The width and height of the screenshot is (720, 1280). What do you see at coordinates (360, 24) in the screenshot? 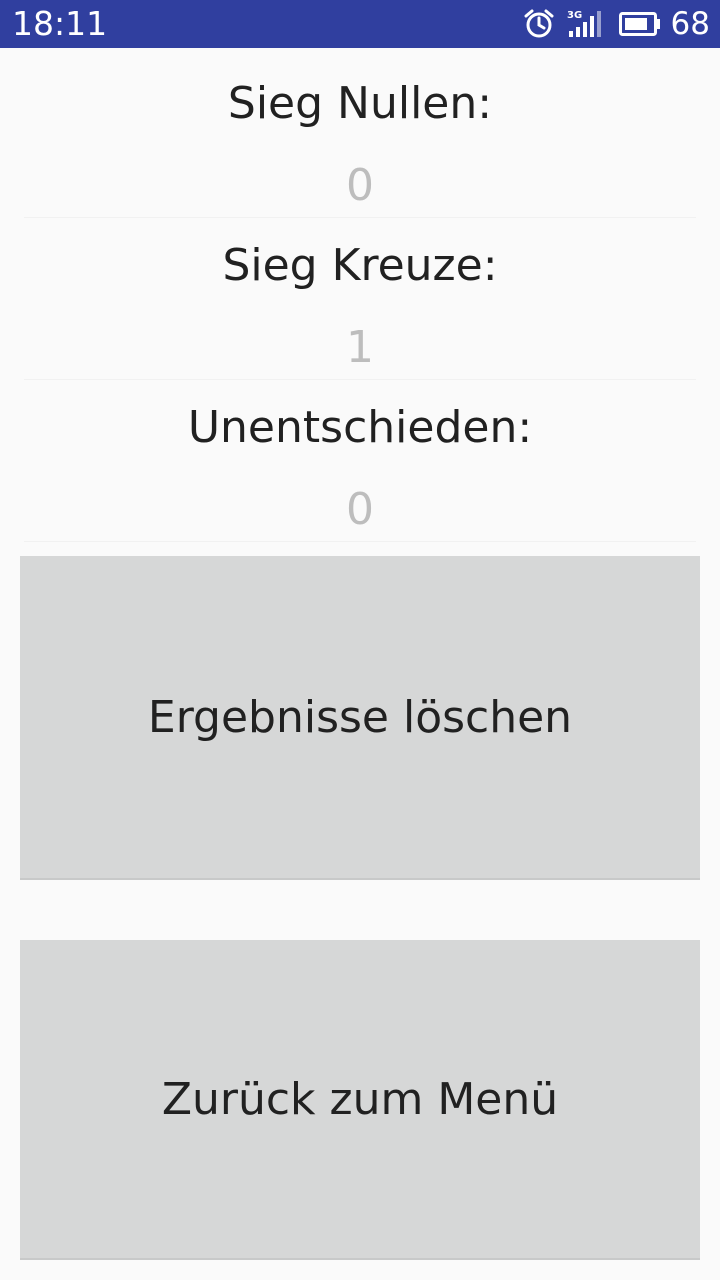
I see `status-bar: 18:11 3G 68` at bounding box center [360, 24].